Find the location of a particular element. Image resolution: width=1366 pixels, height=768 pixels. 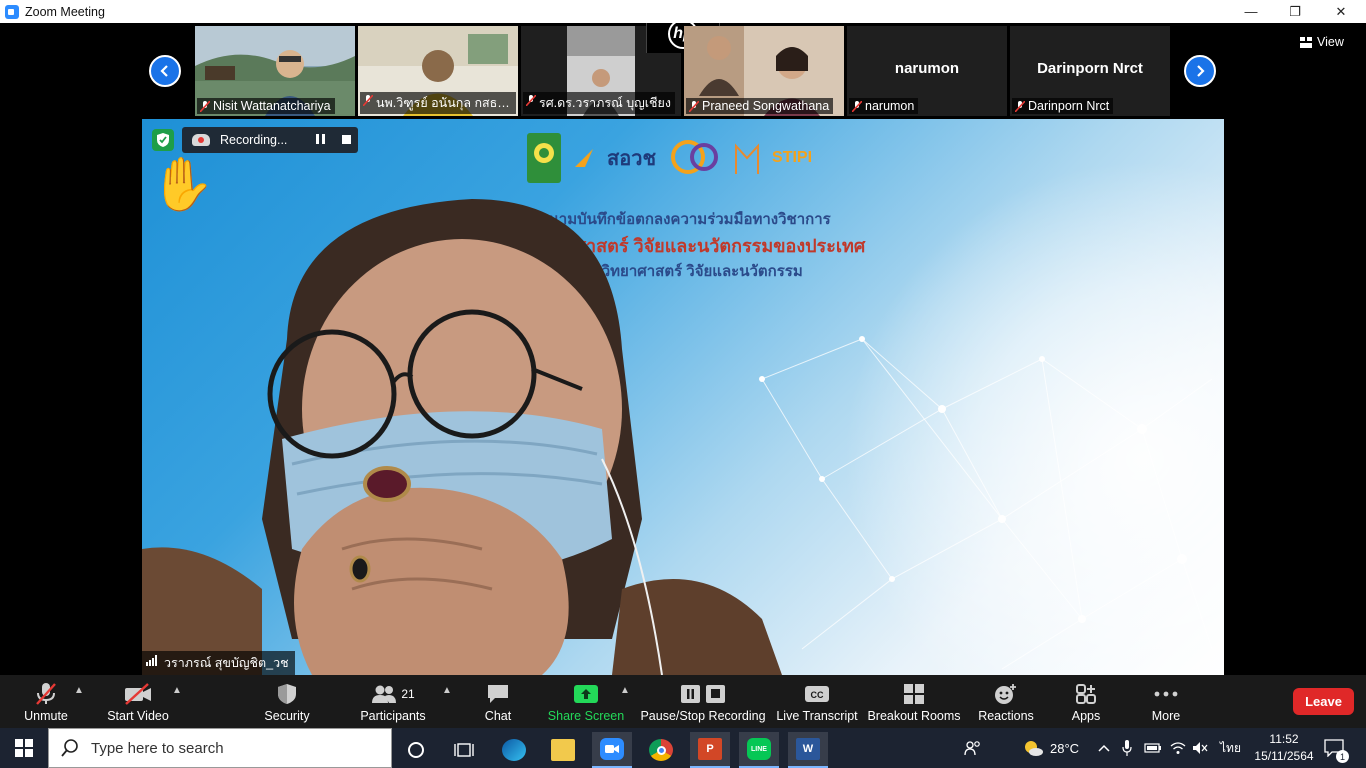

participants-icon is located at coordinates (384, 694).